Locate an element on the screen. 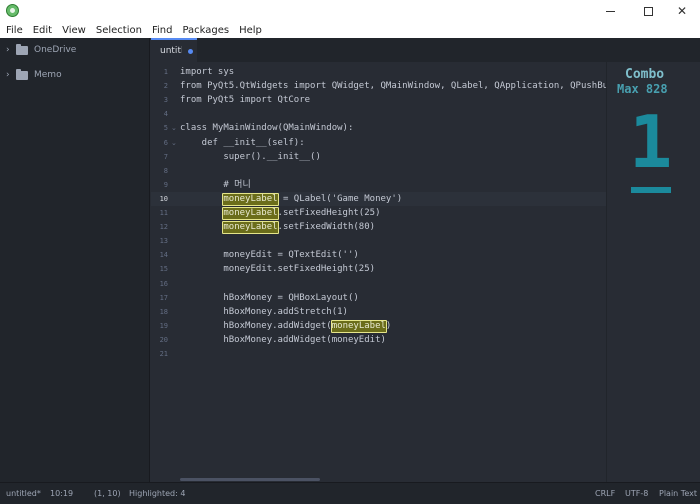 This screenshot has height=504, width=700. horizontal-scrollbar is located at coordinates (250, 479).